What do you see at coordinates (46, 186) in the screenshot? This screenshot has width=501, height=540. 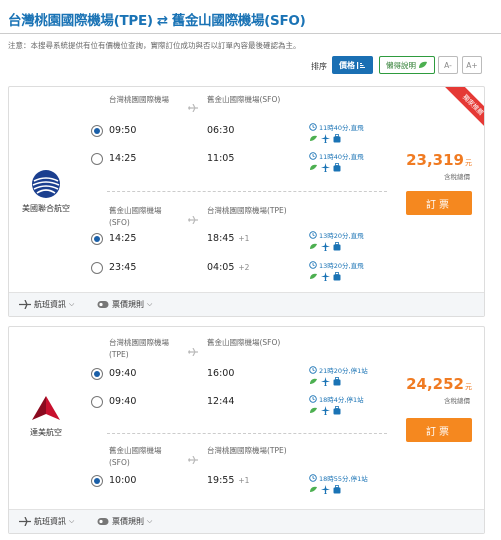 I see `united-airlines-logo` at bounding box center [46, 186].